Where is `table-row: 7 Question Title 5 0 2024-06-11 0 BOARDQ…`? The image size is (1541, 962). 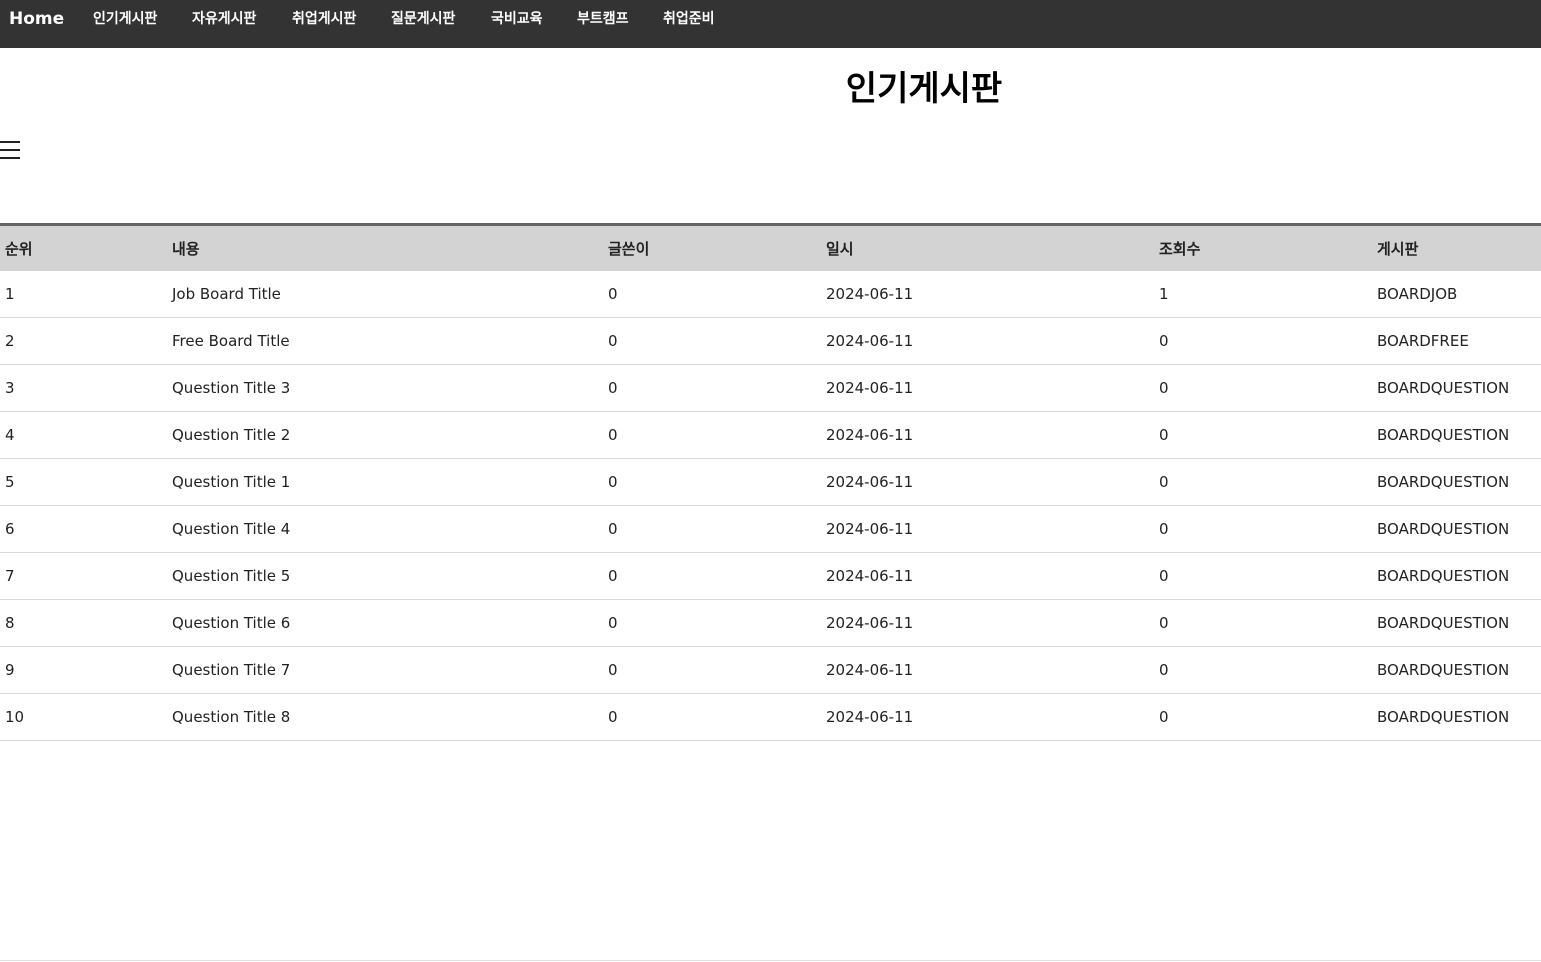 table-row: 7 Question Title 5 0 2024-06-11 0 BOARDQ… is located at coordinates (770, 576).